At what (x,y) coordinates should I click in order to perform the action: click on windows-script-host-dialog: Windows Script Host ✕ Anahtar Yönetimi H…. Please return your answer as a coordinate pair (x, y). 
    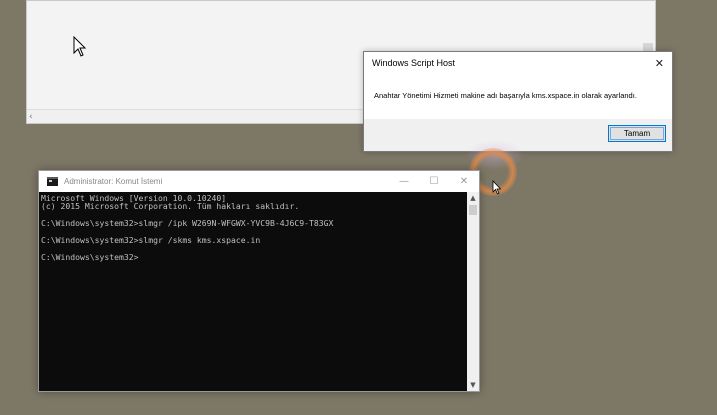
    Looking at the image, I should click on (518, 101).